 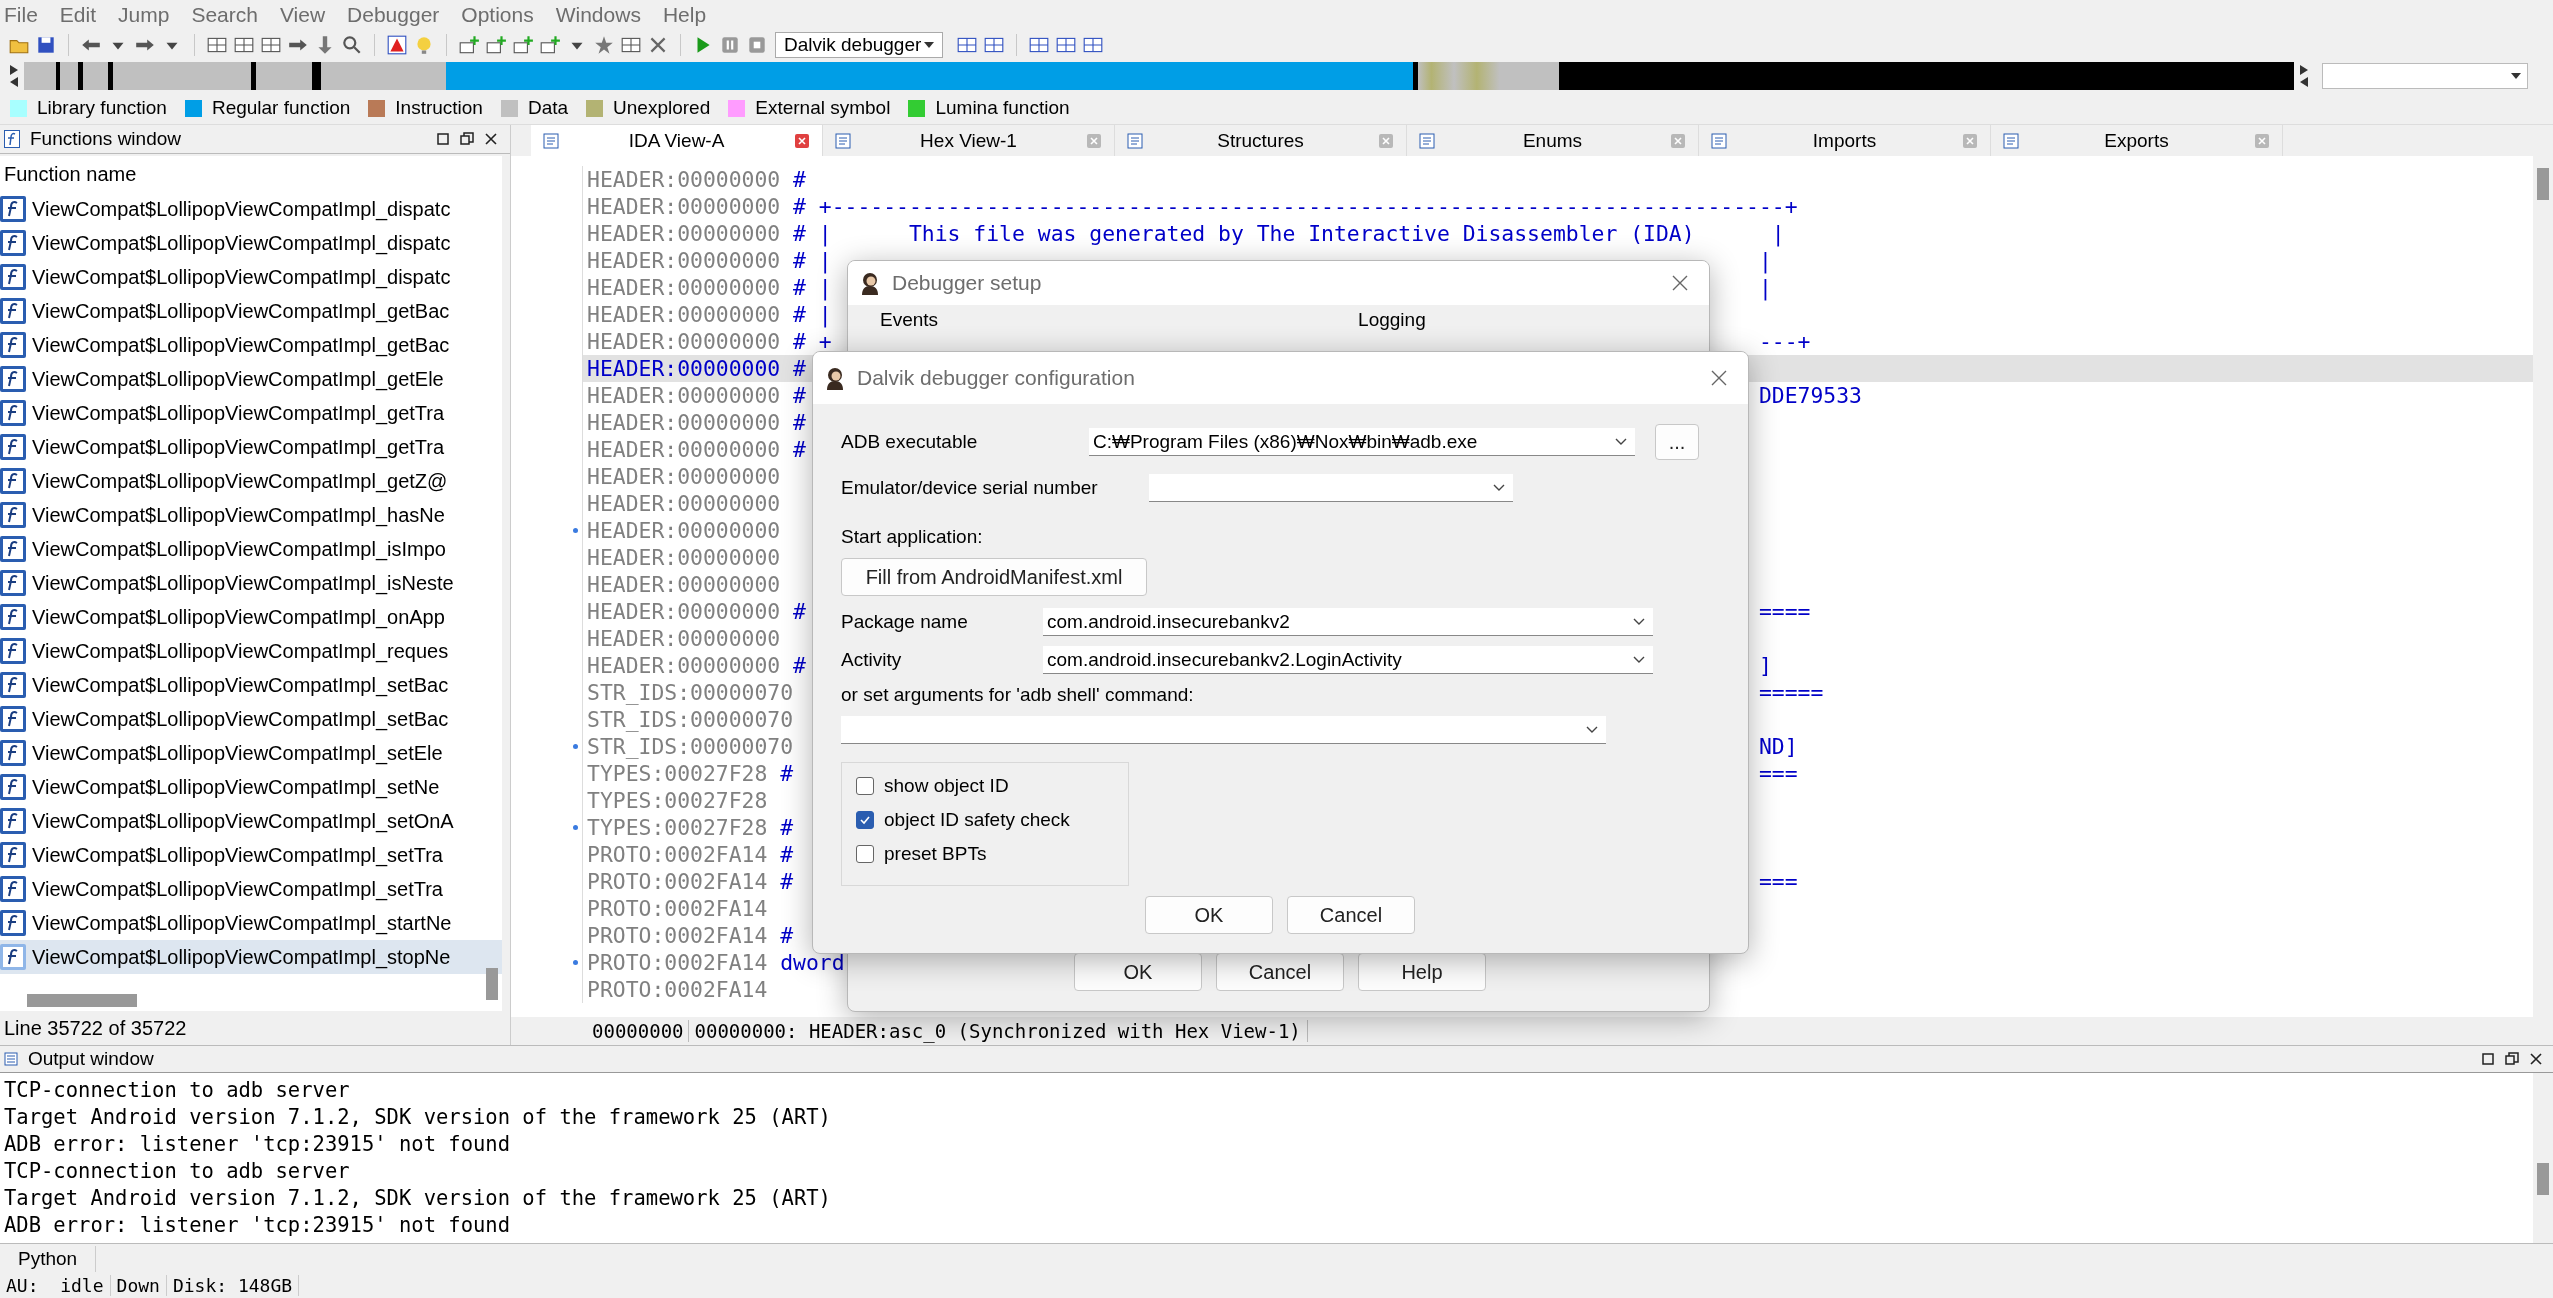 What do you see at coordinates (393, 15) in the screenshot?
I see `menu-item: Debugger` at bounding box center [393, 15].